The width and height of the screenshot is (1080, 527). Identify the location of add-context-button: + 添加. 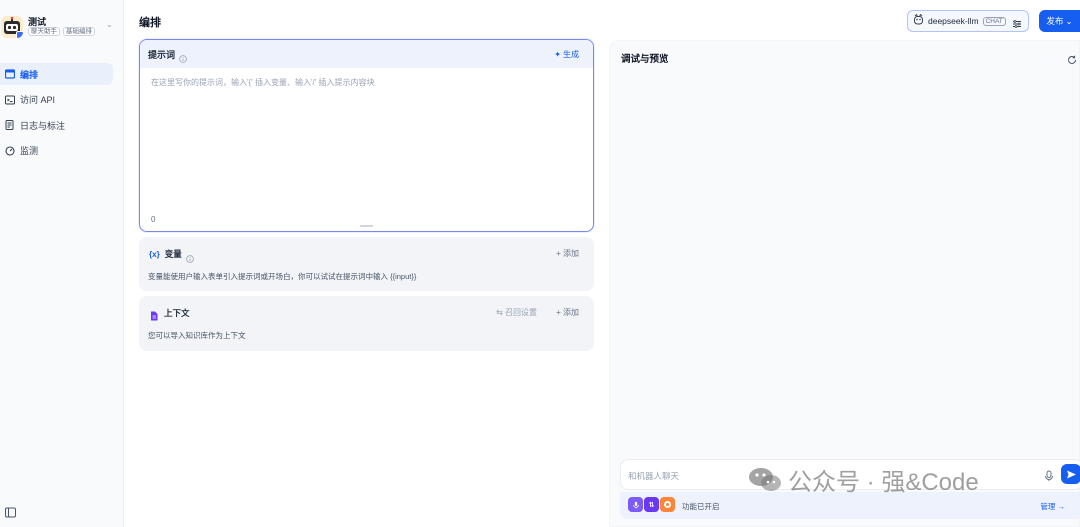
(567, 312).